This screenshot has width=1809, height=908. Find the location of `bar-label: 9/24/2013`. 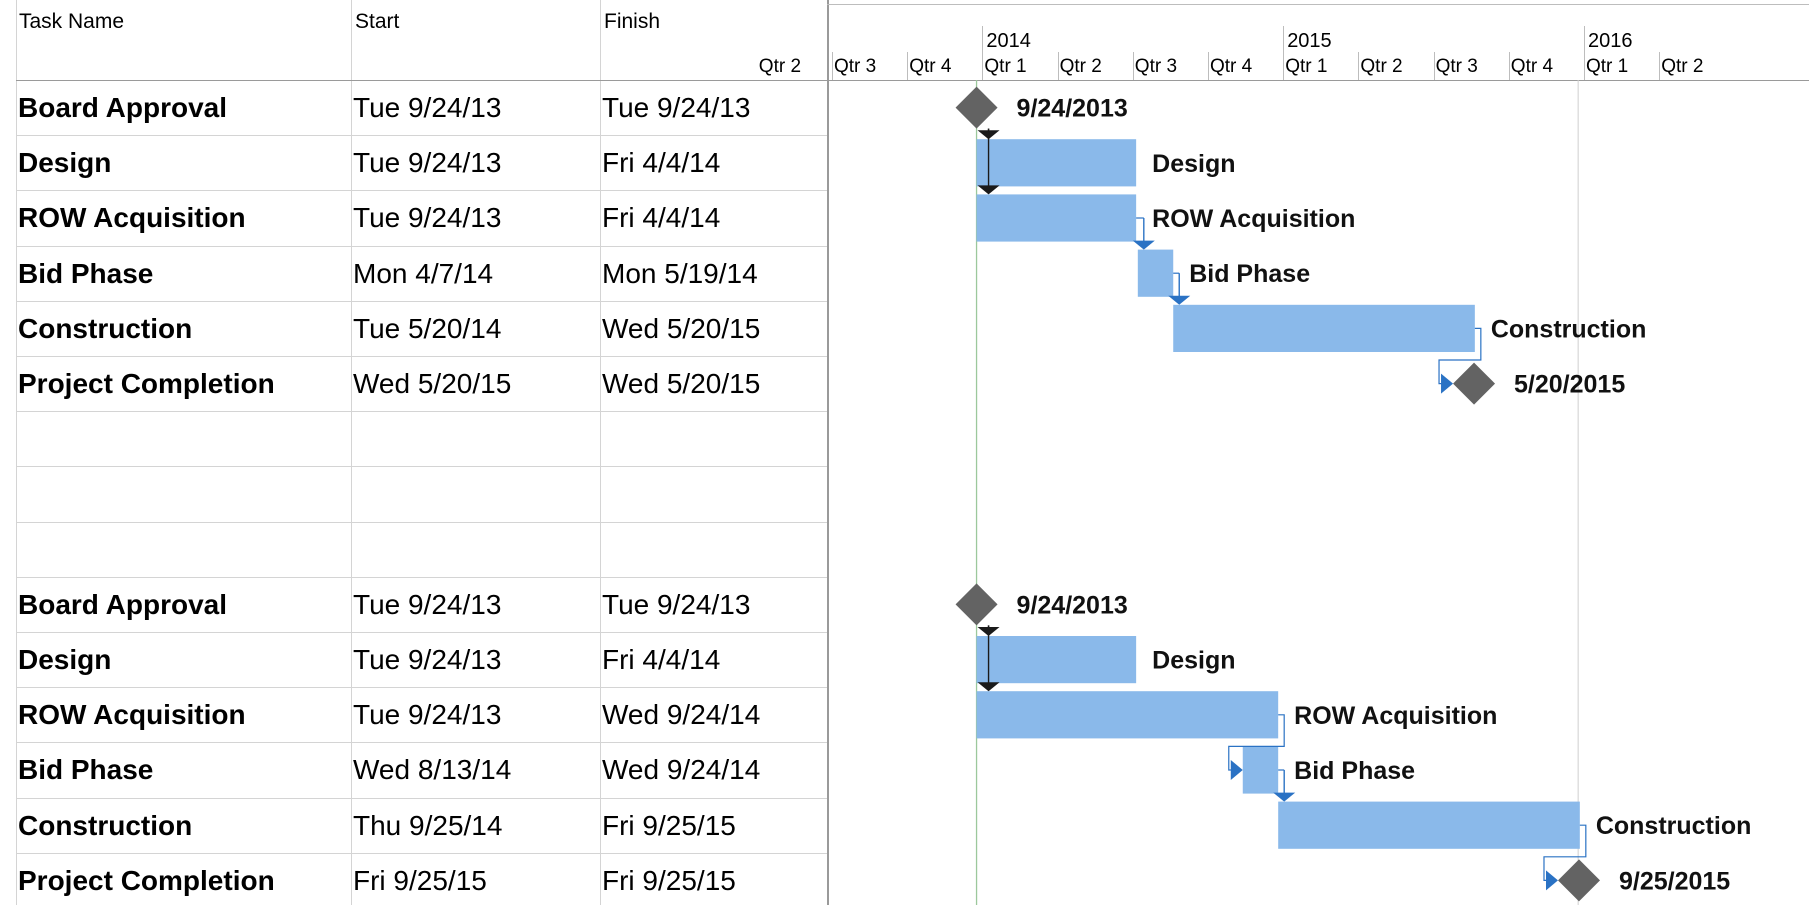

bar-label: 9/24/2013 is located at coordinates (1072, 605).